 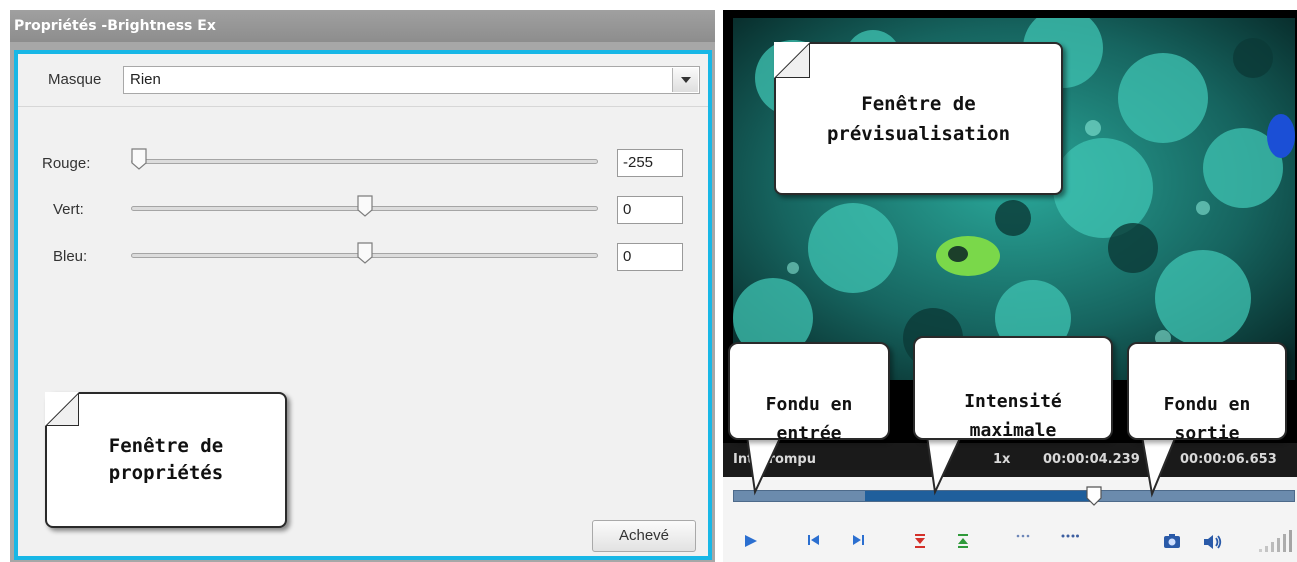 I want to click on snapshot-icon, so click(x=1172, y=541).